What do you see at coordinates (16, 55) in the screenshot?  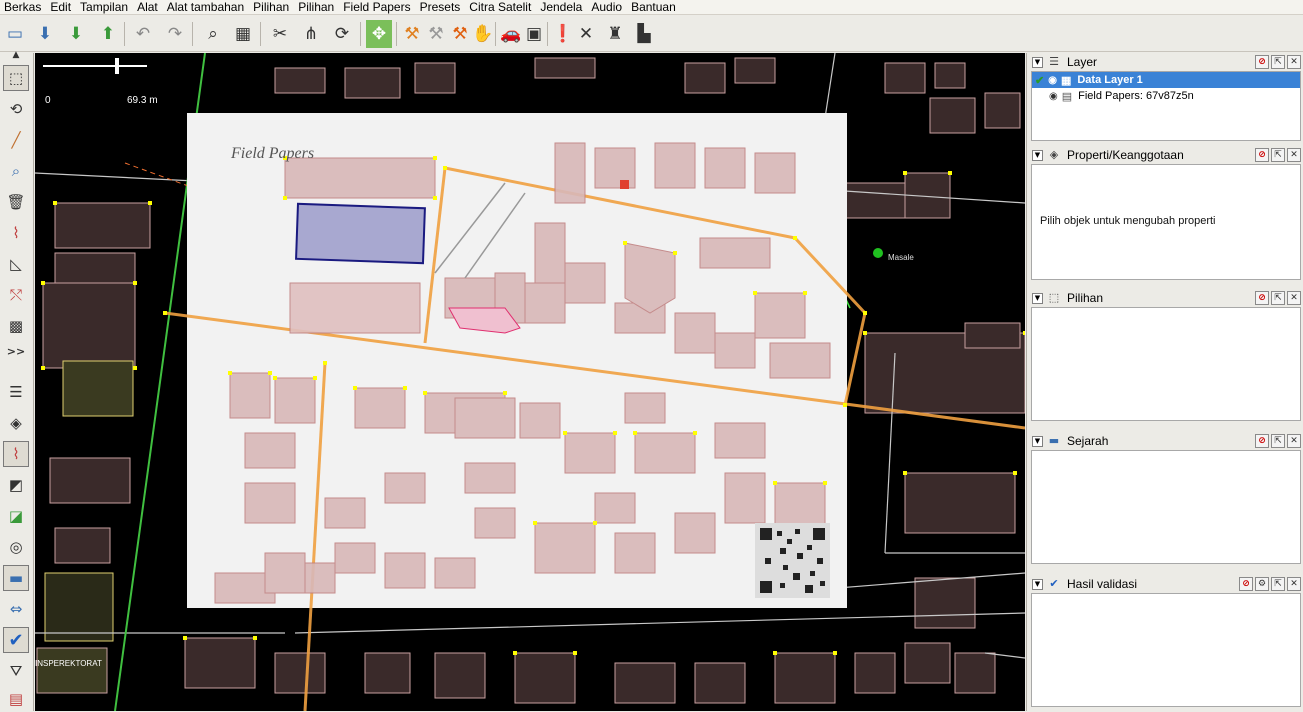 I see `scroll-up-icon: ▲` at bounding box center [16, 55].